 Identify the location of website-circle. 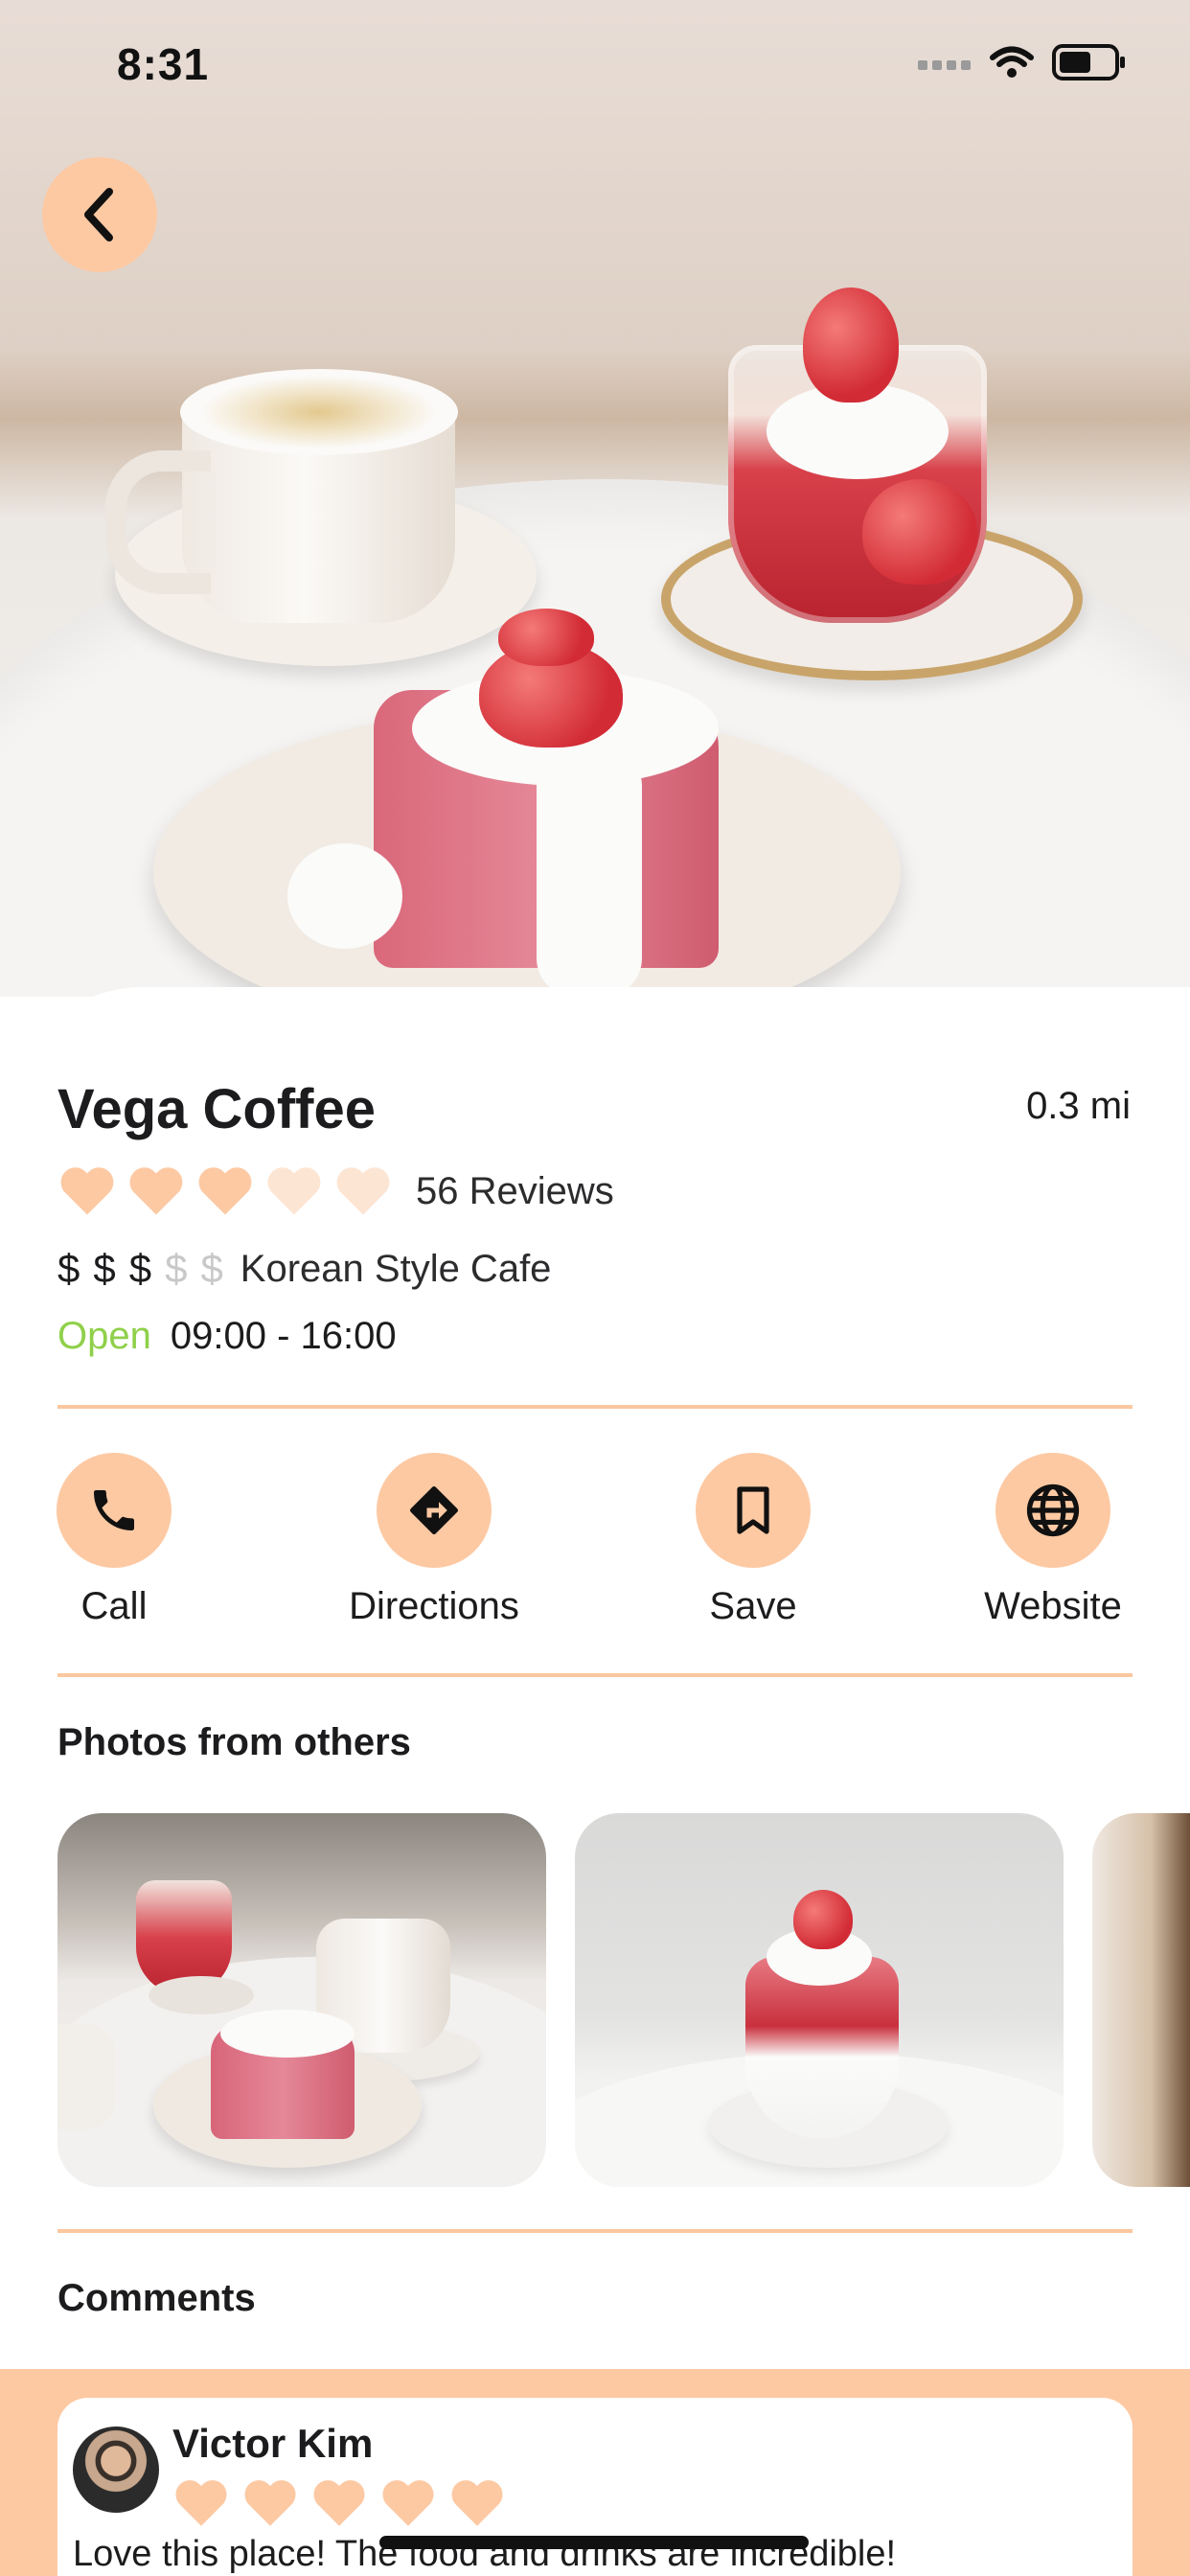
(1052, 1510).